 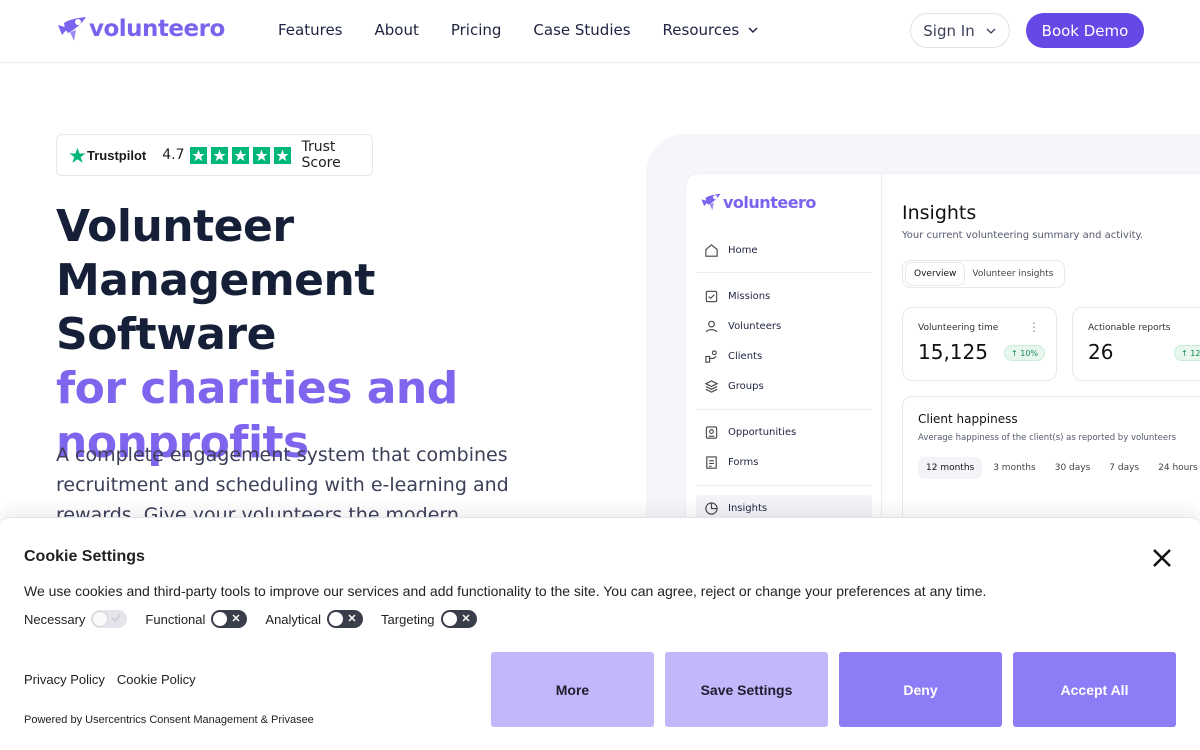 I want to click on sidebar-item-label: Opportunities, so click(x=762, y=432).